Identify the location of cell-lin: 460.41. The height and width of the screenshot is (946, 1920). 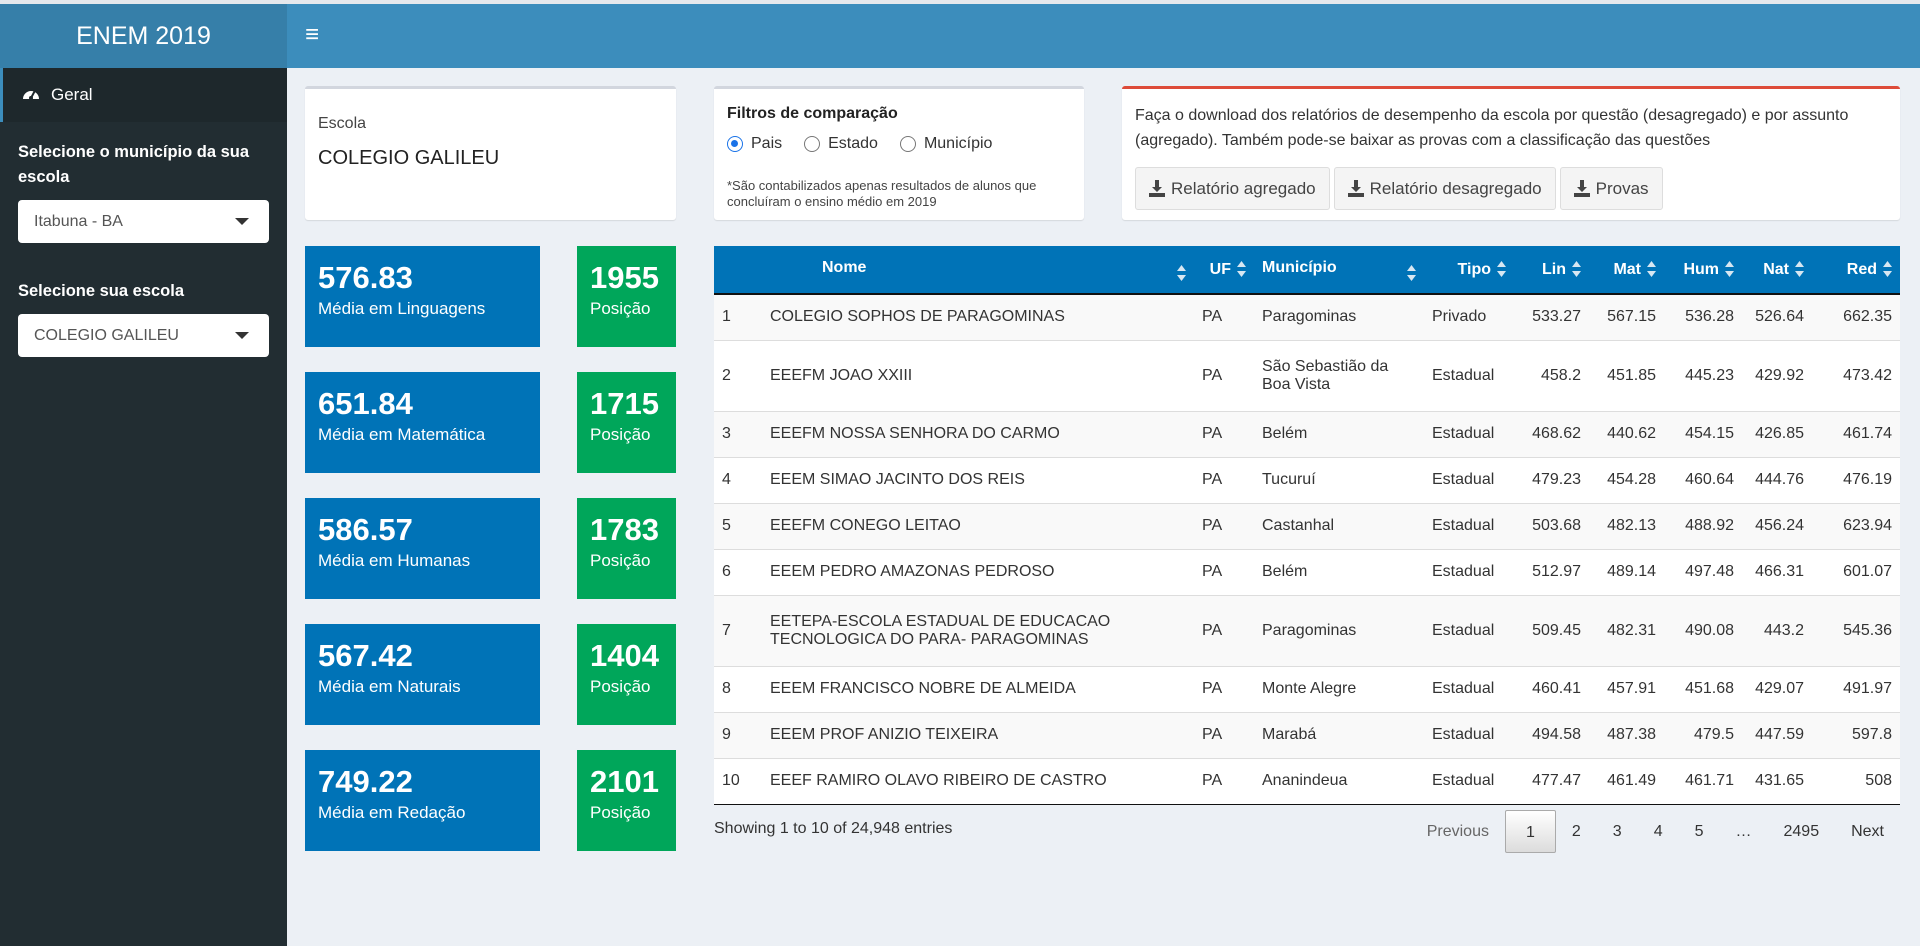
(1556, 688).